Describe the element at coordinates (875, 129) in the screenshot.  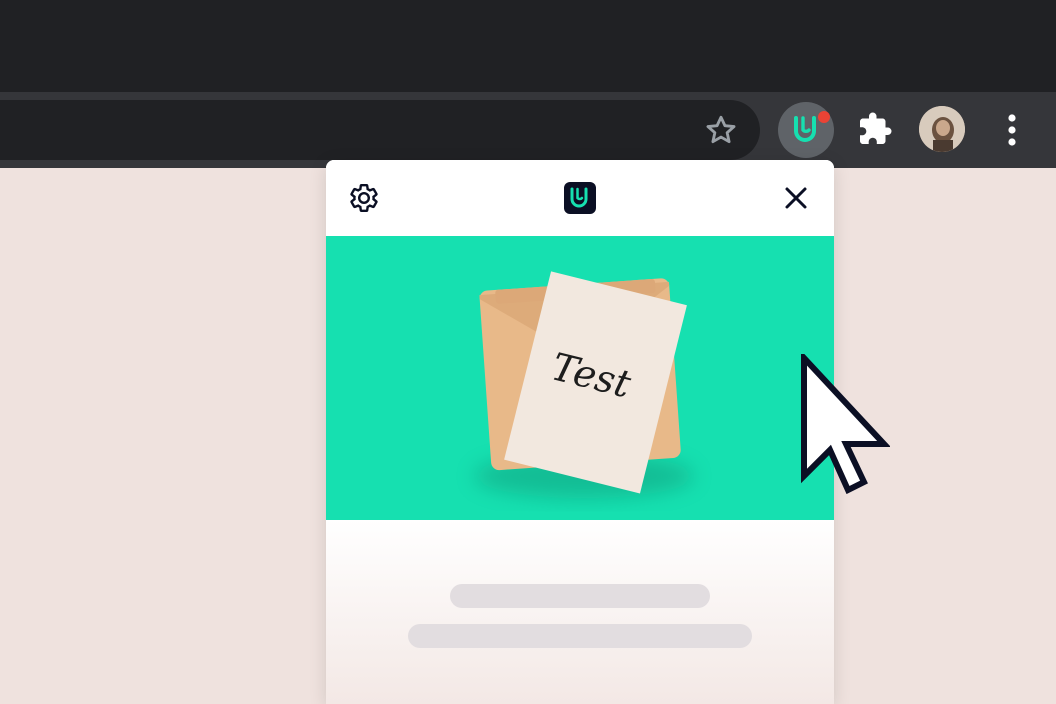
I see `puzzle-icon` at that location.